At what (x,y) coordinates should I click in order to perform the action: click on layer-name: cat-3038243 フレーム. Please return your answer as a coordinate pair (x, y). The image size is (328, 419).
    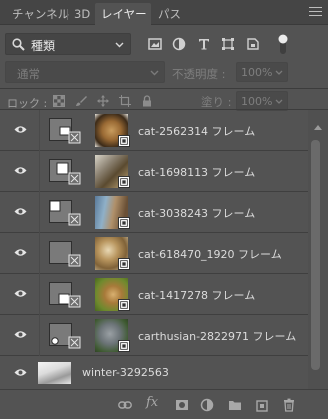
    Looking at the image, I should click on (196, 213).